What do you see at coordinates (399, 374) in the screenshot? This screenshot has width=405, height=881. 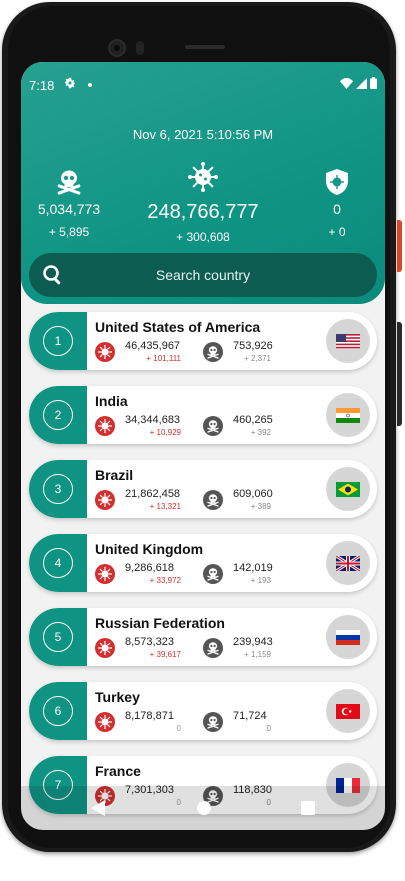 I see `volume-rocker` at bounding box center [399, 374].